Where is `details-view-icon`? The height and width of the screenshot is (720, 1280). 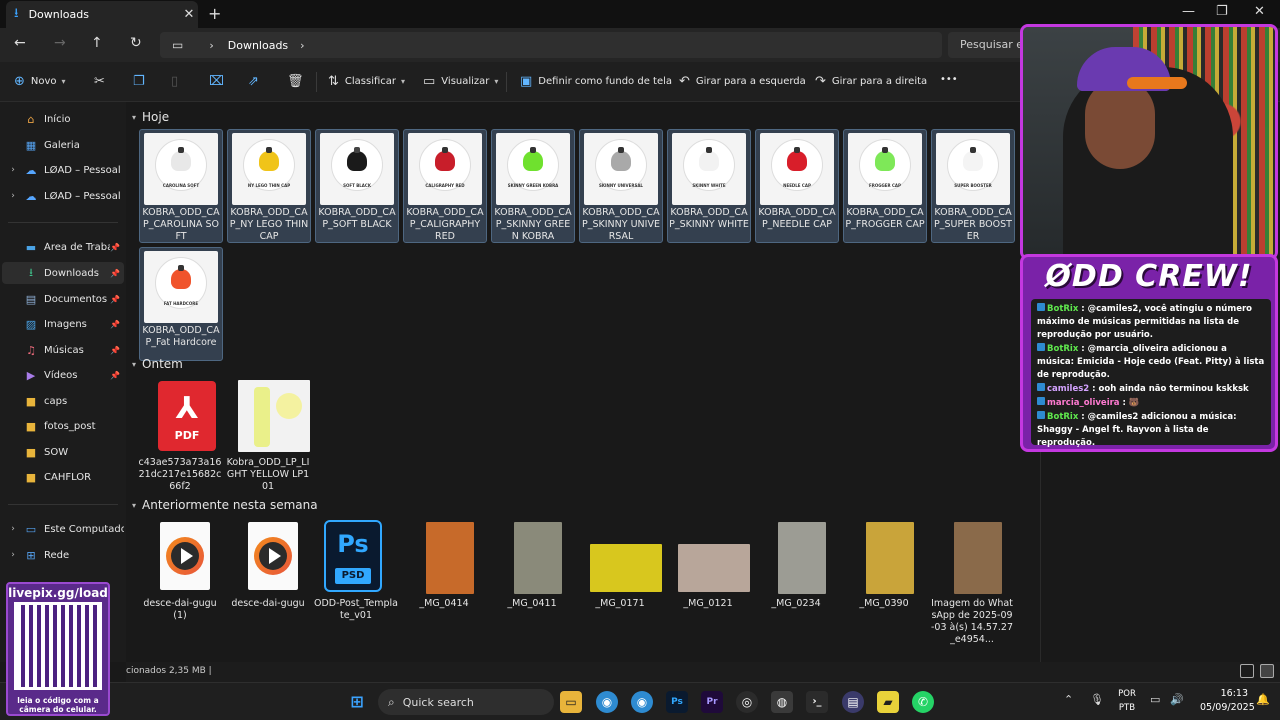
details-view-icon is located at coordinates (1247, 671).